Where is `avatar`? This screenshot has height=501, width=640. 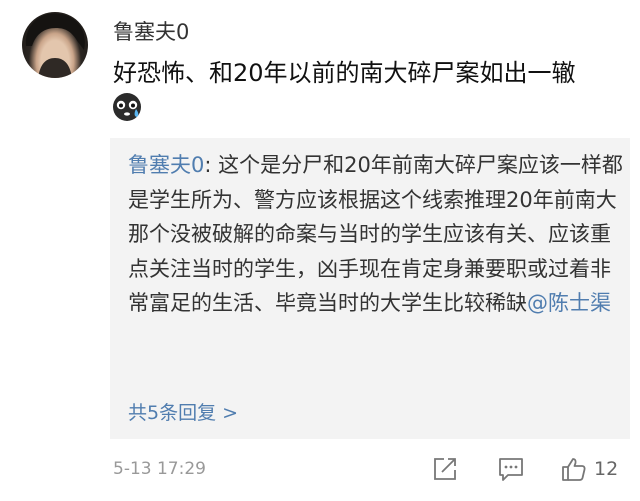
avatar is located at coordinates (55, 45).